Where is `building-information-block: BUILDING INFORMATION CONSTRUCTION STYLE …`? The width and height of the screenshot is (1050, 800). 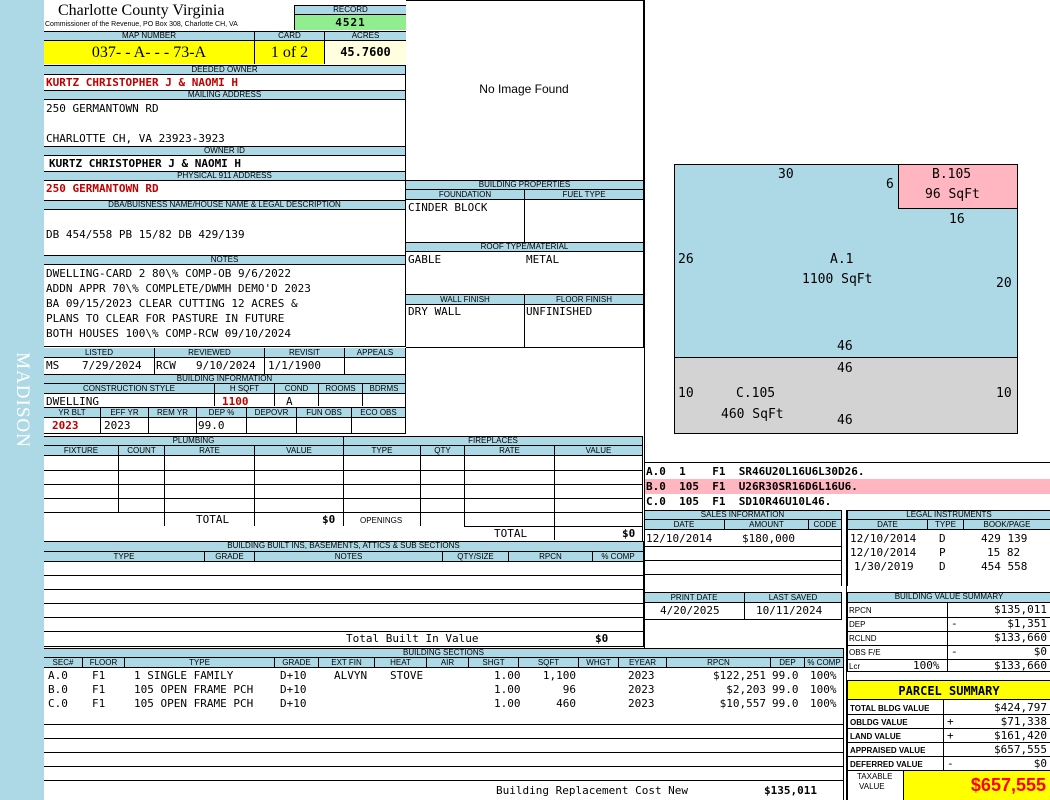
building-information-block: BUILDING INFORMATION CONSTRUCTION STYLE … is located at coordinates (225, 404).